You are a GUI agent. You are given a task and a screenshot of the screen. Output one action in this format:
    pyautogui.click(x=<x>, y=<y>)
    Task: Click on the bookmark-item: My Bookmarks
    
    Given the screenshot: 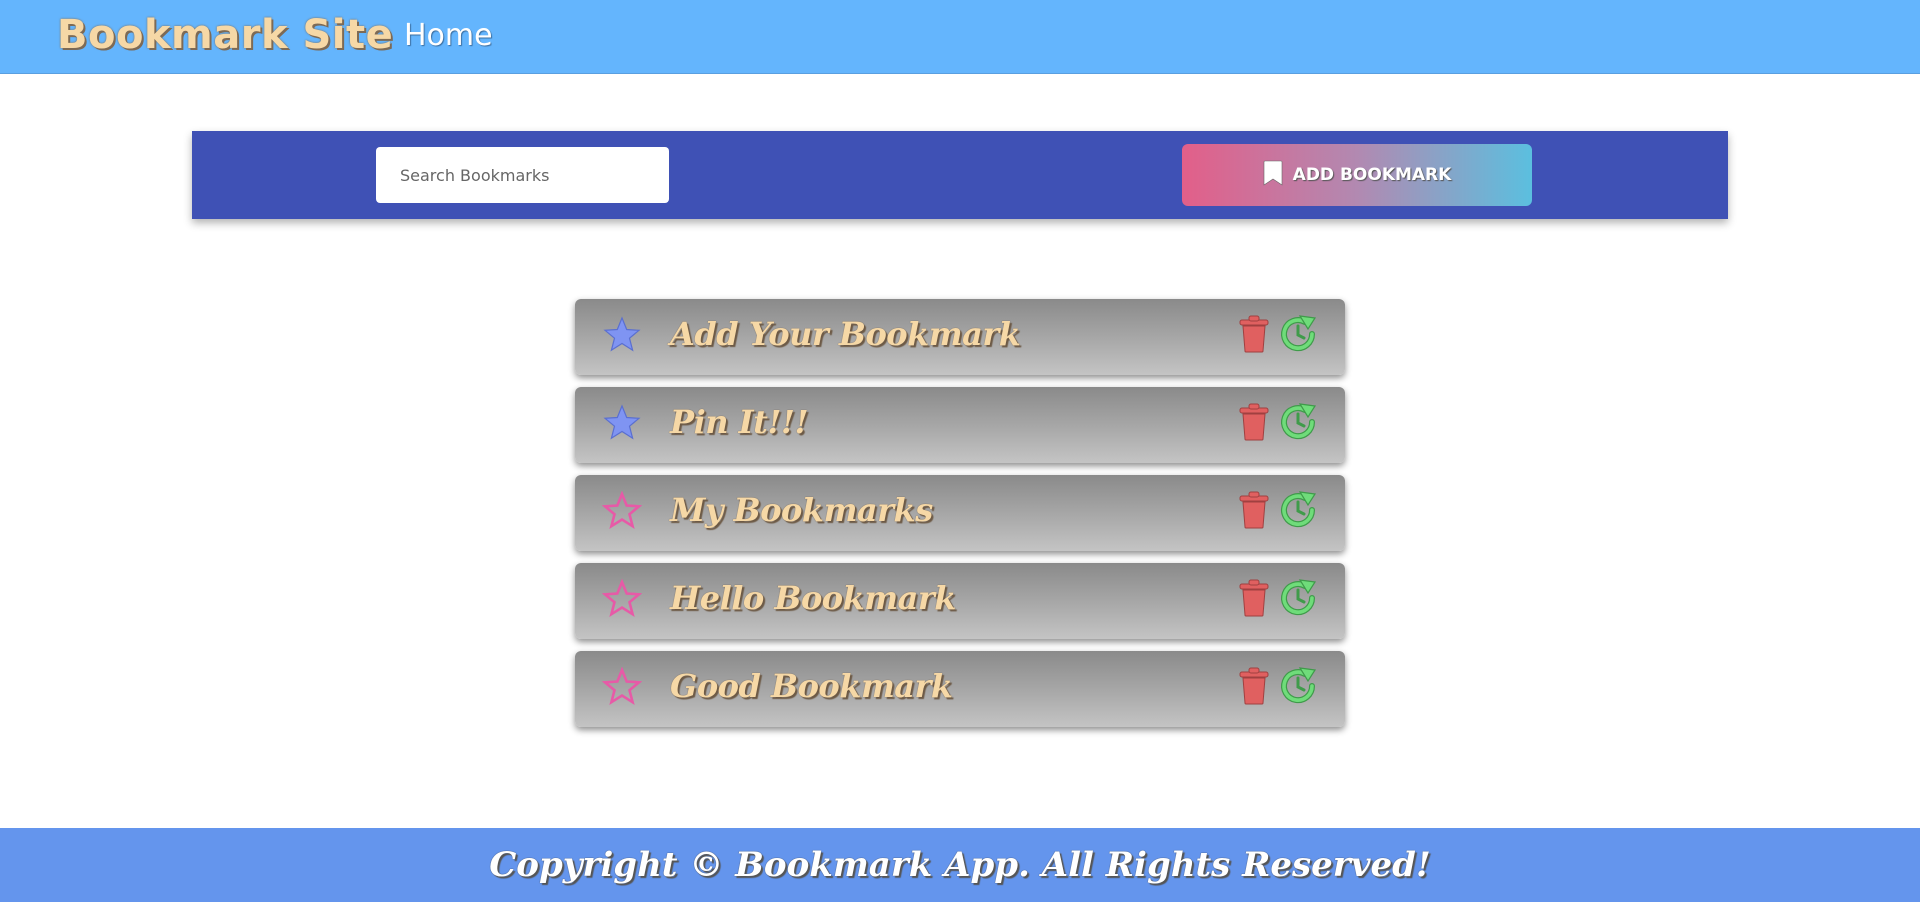 What is the action you would take?
    pyautogui.click(x=960, y=513)
    